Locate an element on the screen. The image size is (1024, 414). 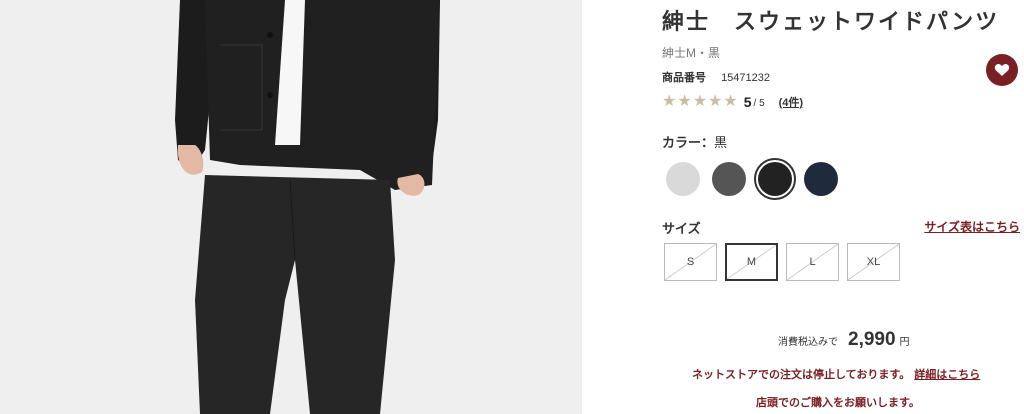
rating-out-of: / 5 is located at coordinates (759, 103).